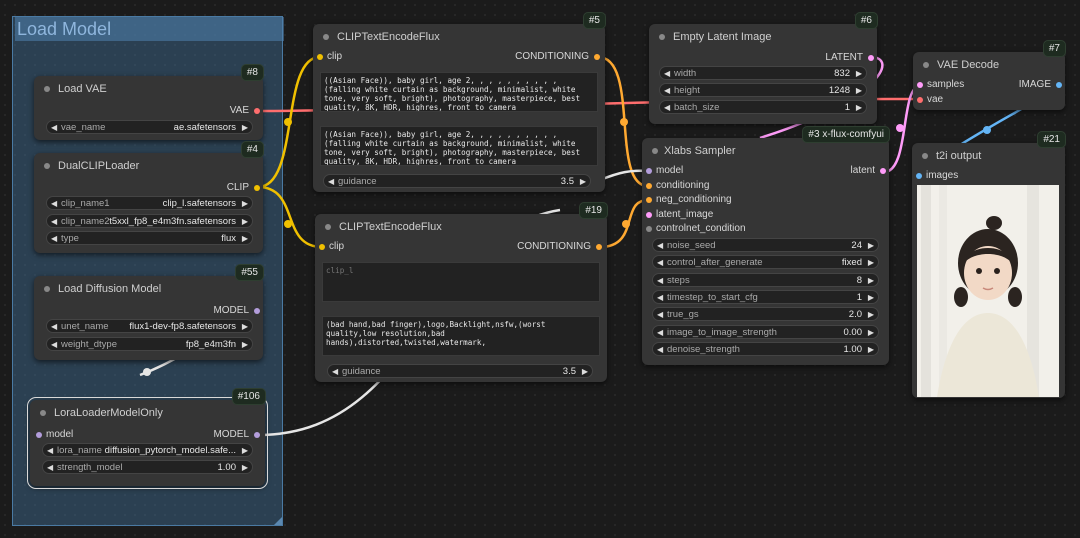  What do you see at coordinates (649, 215) in the screenshot?
I see `input-slot-latent-image` at bounding box center [649, 215].